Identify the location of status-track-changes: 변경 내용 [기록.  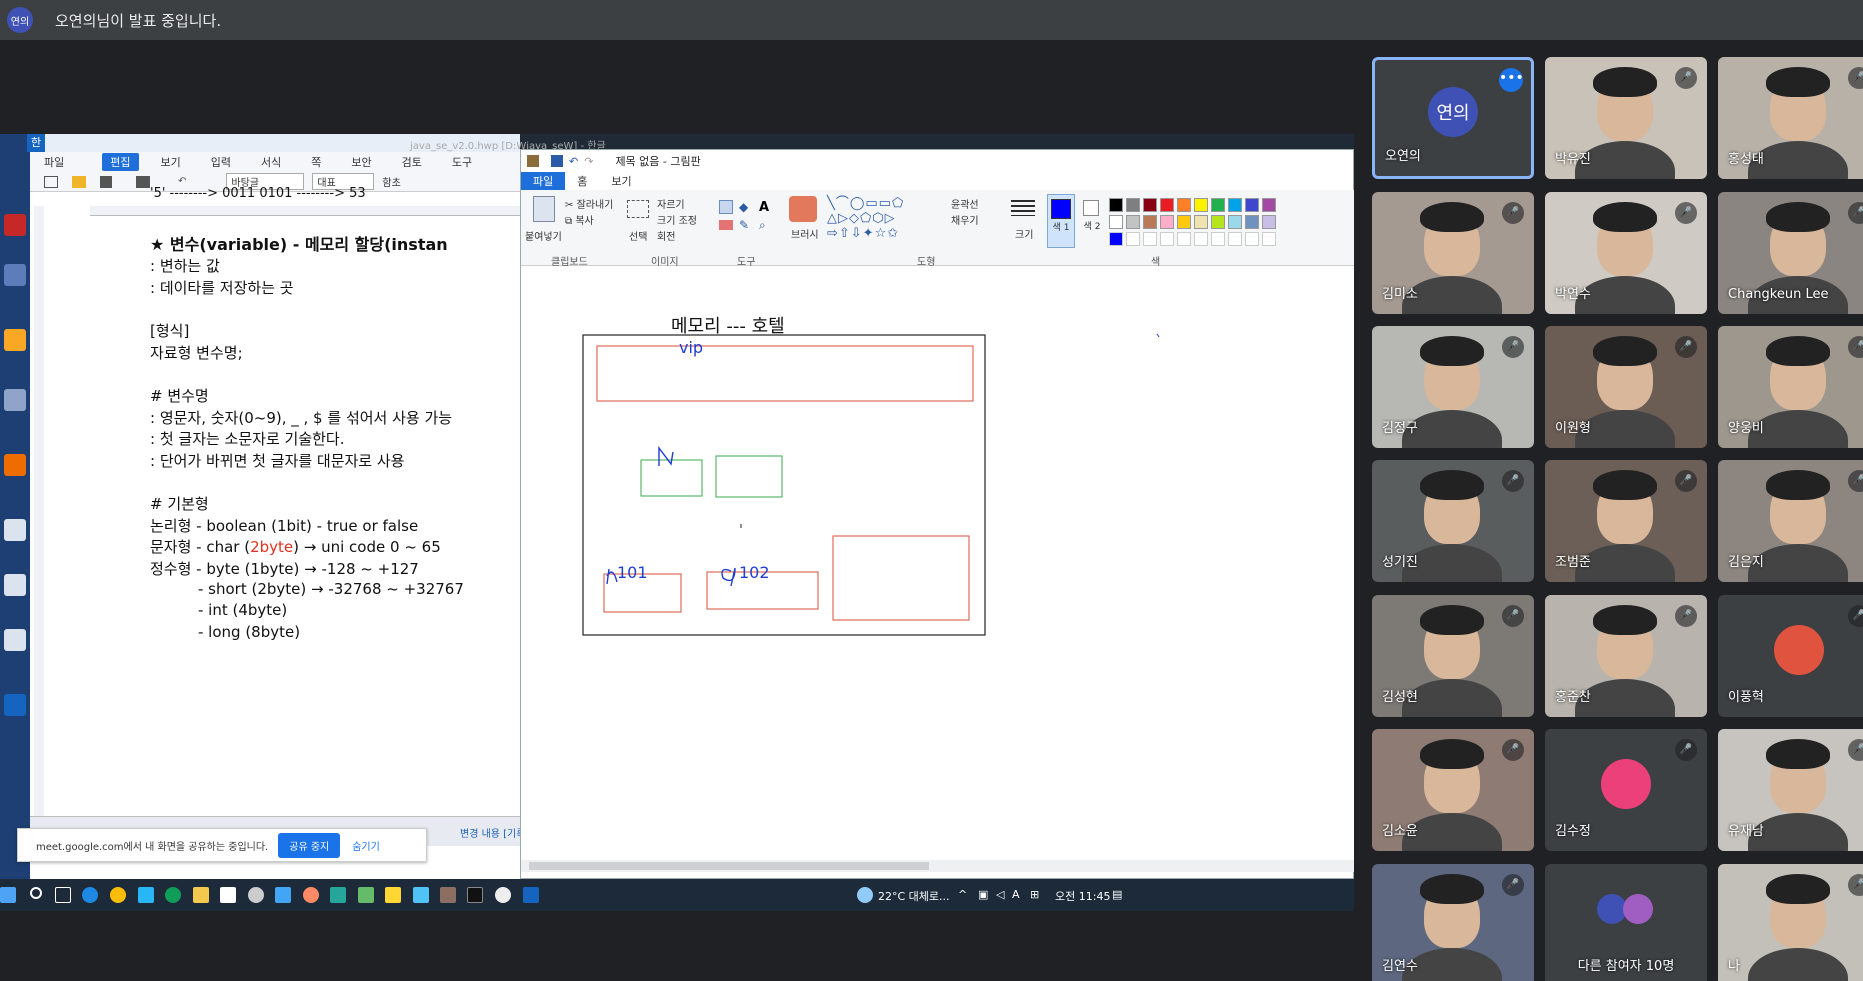
(492, 832).